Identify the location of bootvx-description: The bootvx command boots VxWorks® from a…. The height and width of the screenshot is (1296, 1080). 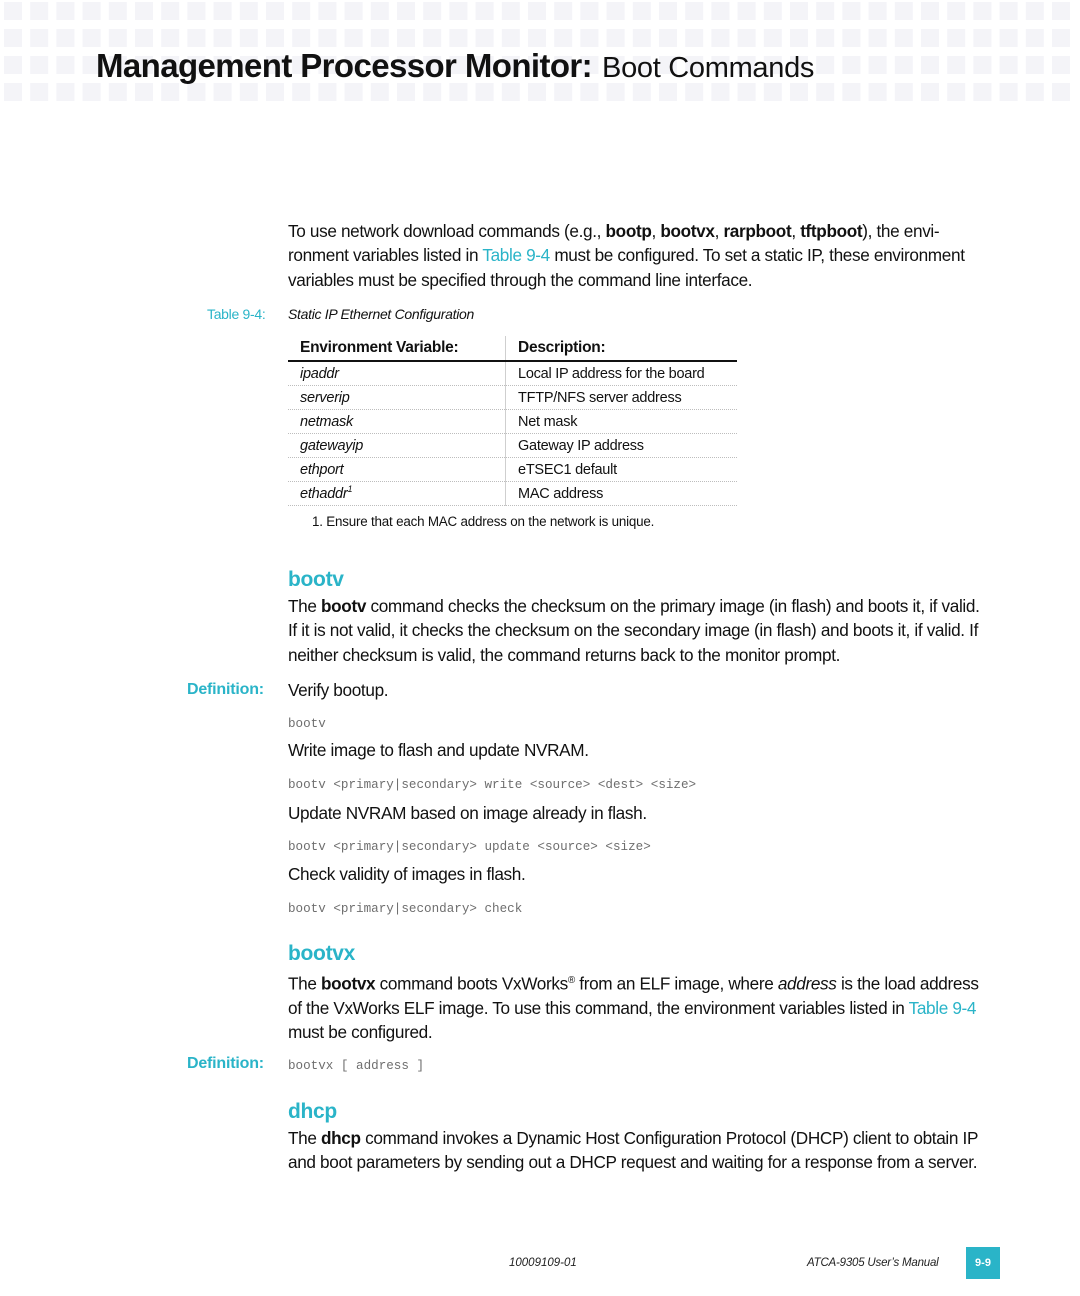
(638, 1007).